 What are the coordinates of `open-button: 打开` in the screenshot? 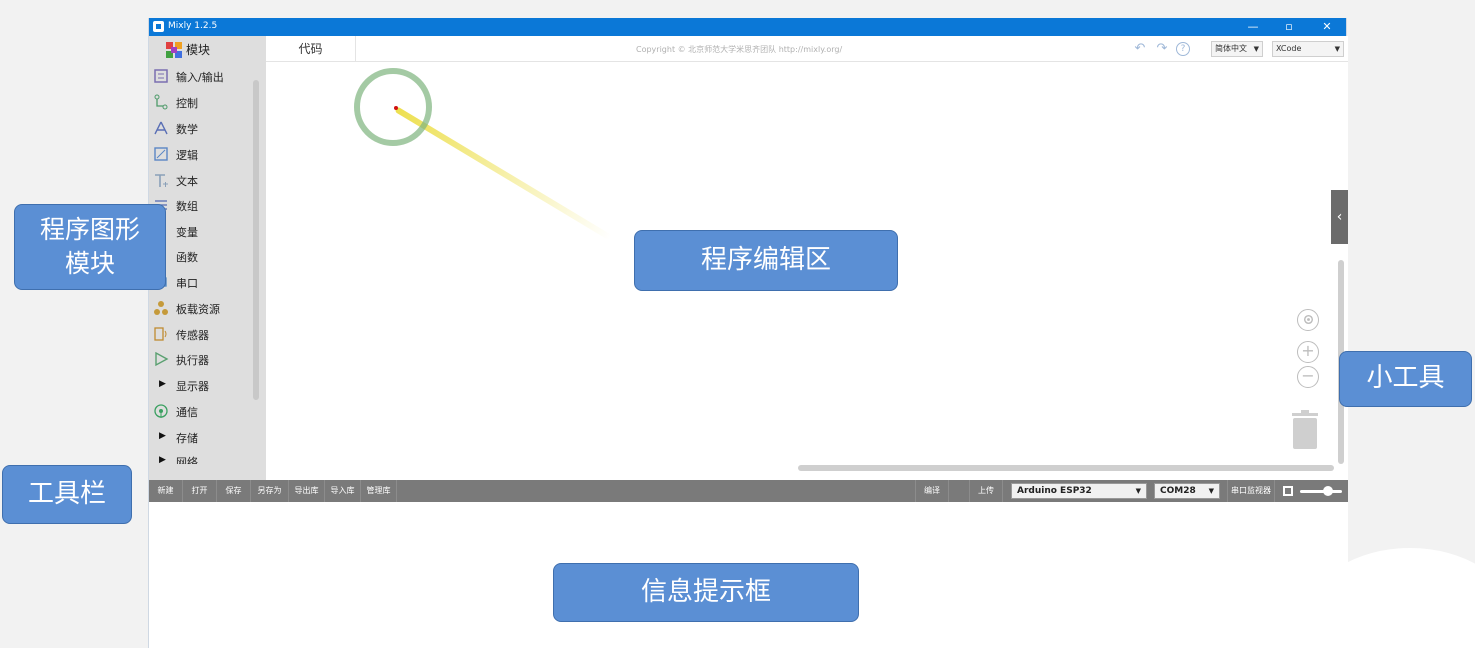 It's located at (200, 491).